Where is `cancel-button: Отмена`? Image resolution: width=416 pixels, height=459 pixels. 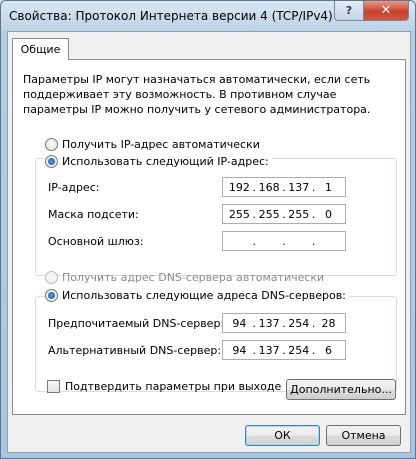 cancel-button: Отмена is located at coordinates (363, 435).